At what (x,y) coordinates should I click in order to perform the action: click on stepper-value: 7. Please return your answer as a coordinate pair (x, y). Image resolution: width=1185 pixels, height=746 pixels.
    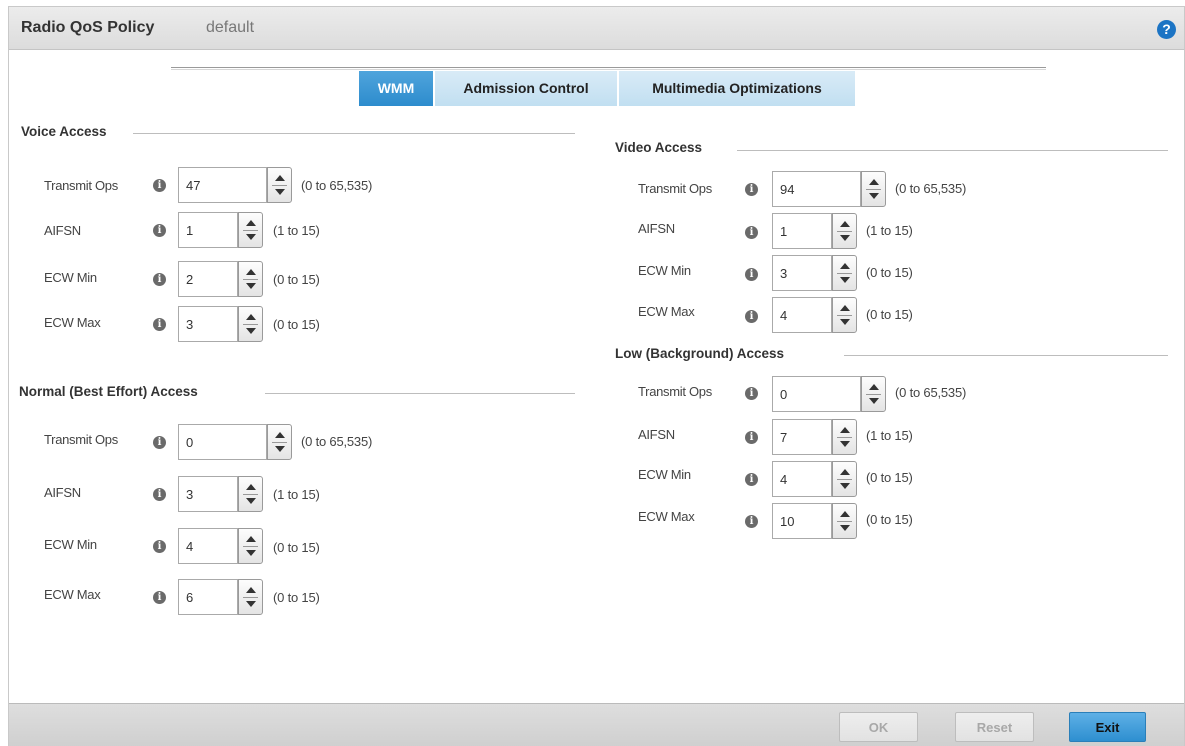
    Looking at the image, I should click on (783, 437).